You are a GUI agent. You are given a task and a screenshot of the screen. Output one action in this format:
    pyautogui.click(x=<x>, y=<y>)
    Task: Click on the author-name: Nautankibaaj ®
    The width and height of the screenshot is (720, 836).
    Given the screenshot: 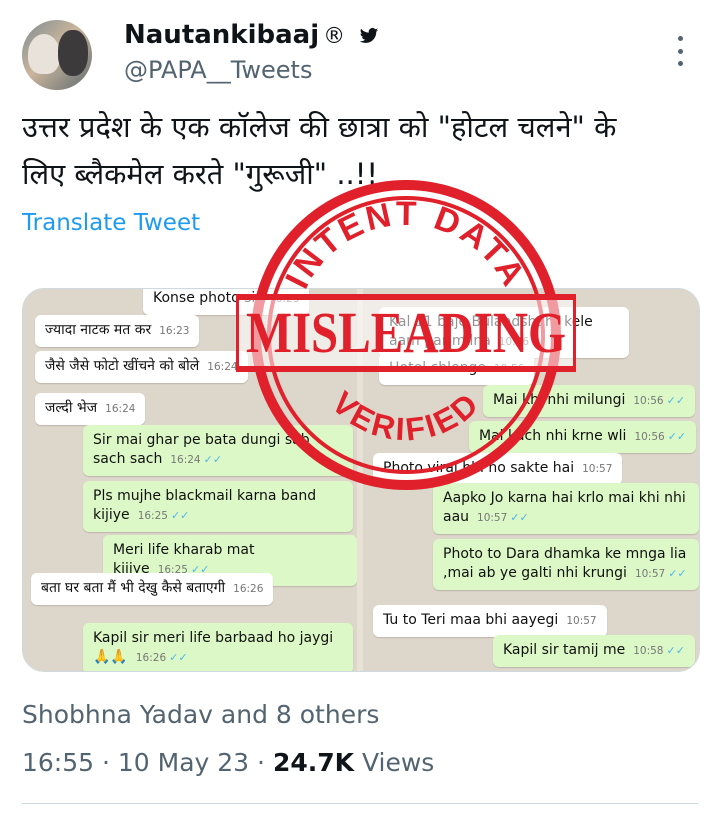 What is the action you would take?
    pyautogui.click(x=252, y=35)
    